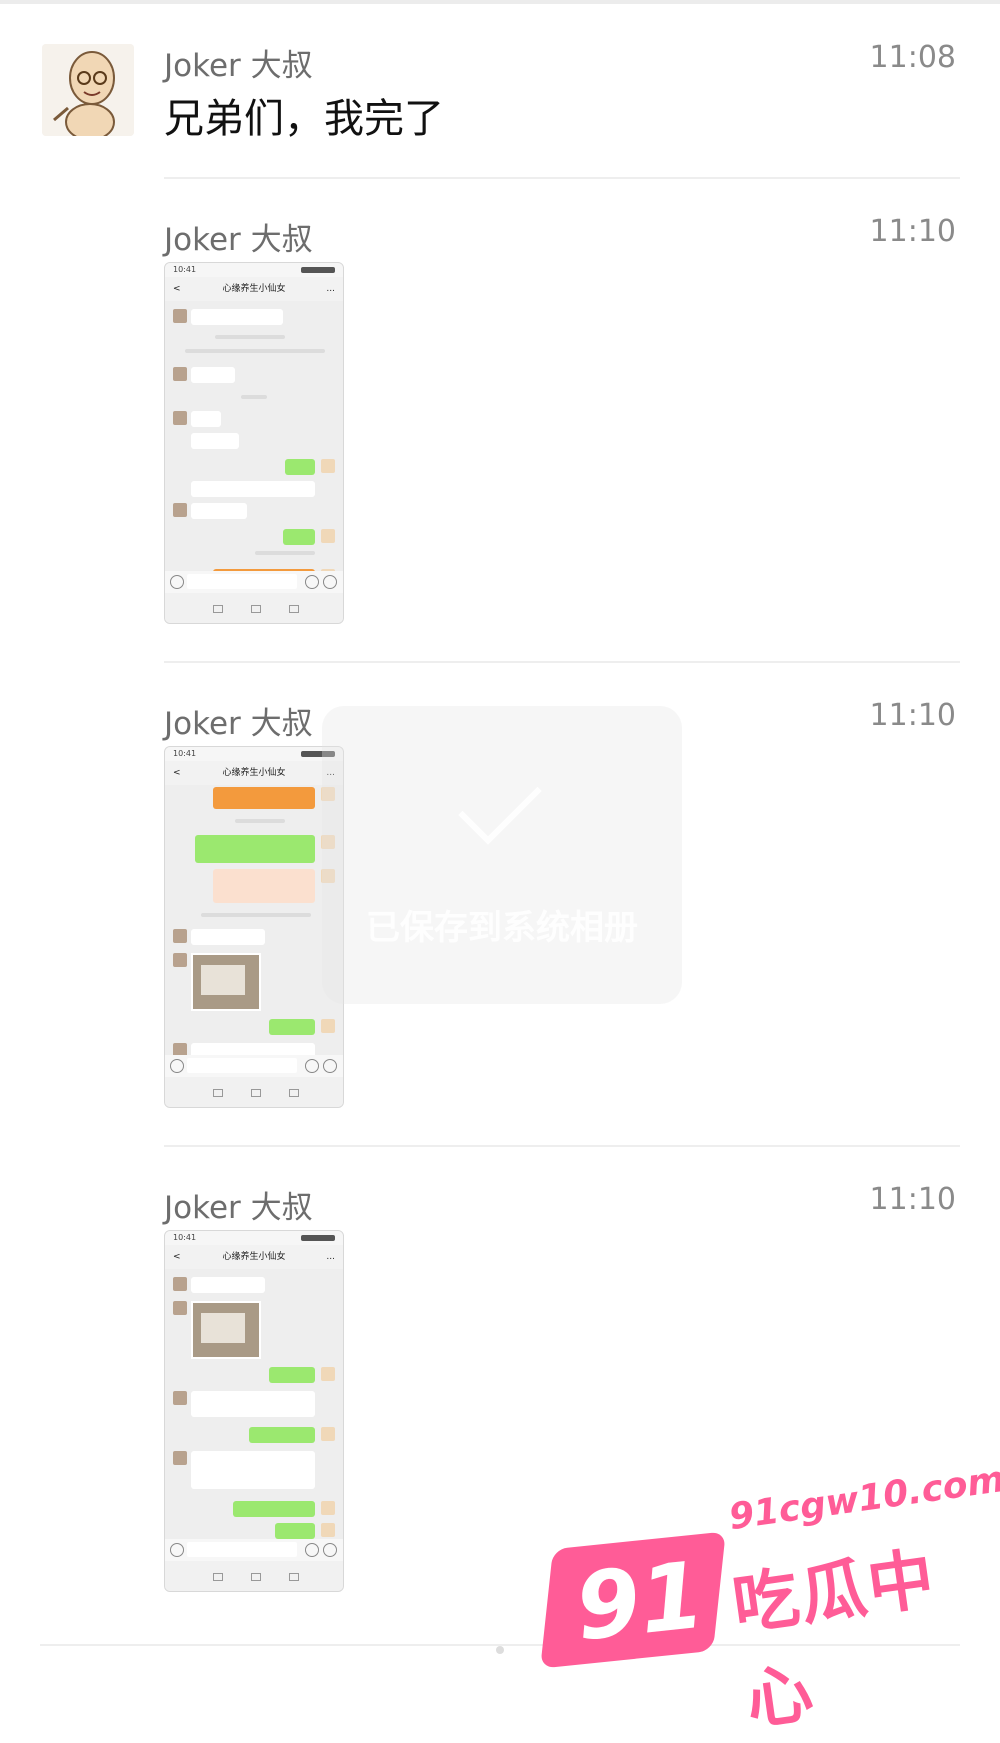 The width and height of the screenshot is (1000, 1743). What do you see at coordinates (834, 1639) in the screenshot?
I see `watermark-name: 吃瓜中心` at bounding box center [834, 1639].